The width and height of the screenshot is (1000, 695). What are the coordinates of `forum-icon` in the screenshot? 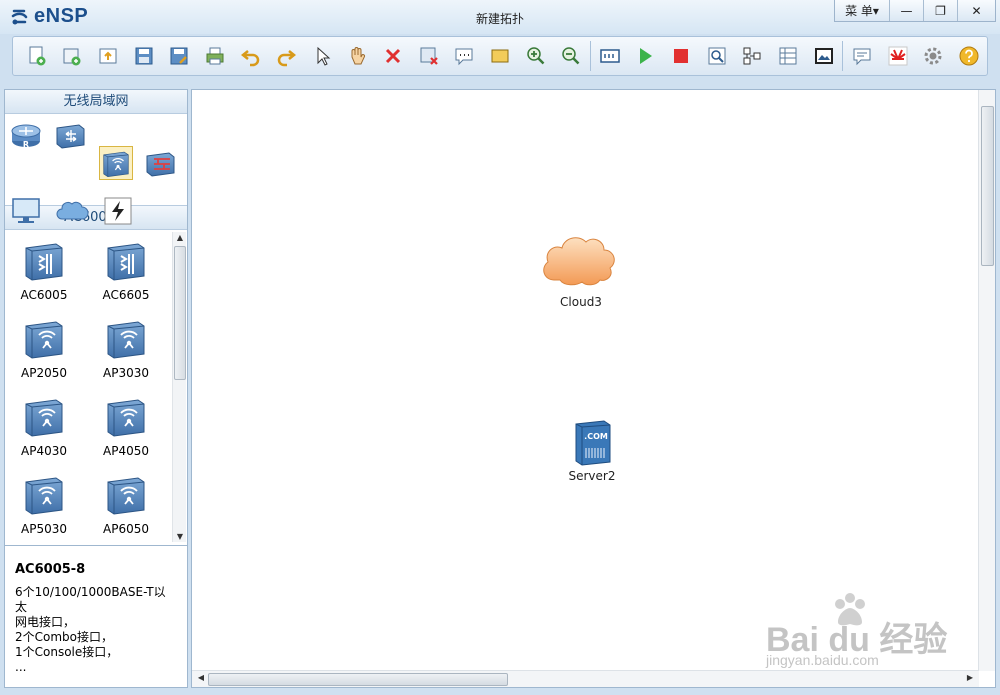 It's located at (862, 56).